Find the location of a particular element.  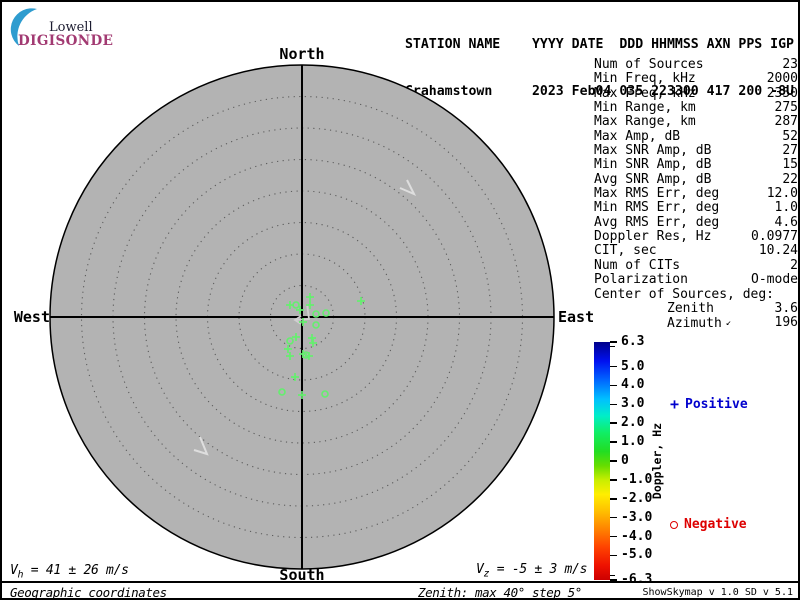

vz-symbol: V is located at coordinates (480, 569).